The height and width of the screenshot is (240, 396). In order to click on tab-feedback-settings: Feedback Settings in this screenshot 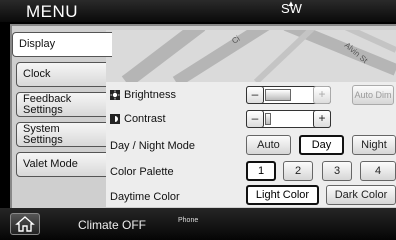, I will do `click(62, 104)`.